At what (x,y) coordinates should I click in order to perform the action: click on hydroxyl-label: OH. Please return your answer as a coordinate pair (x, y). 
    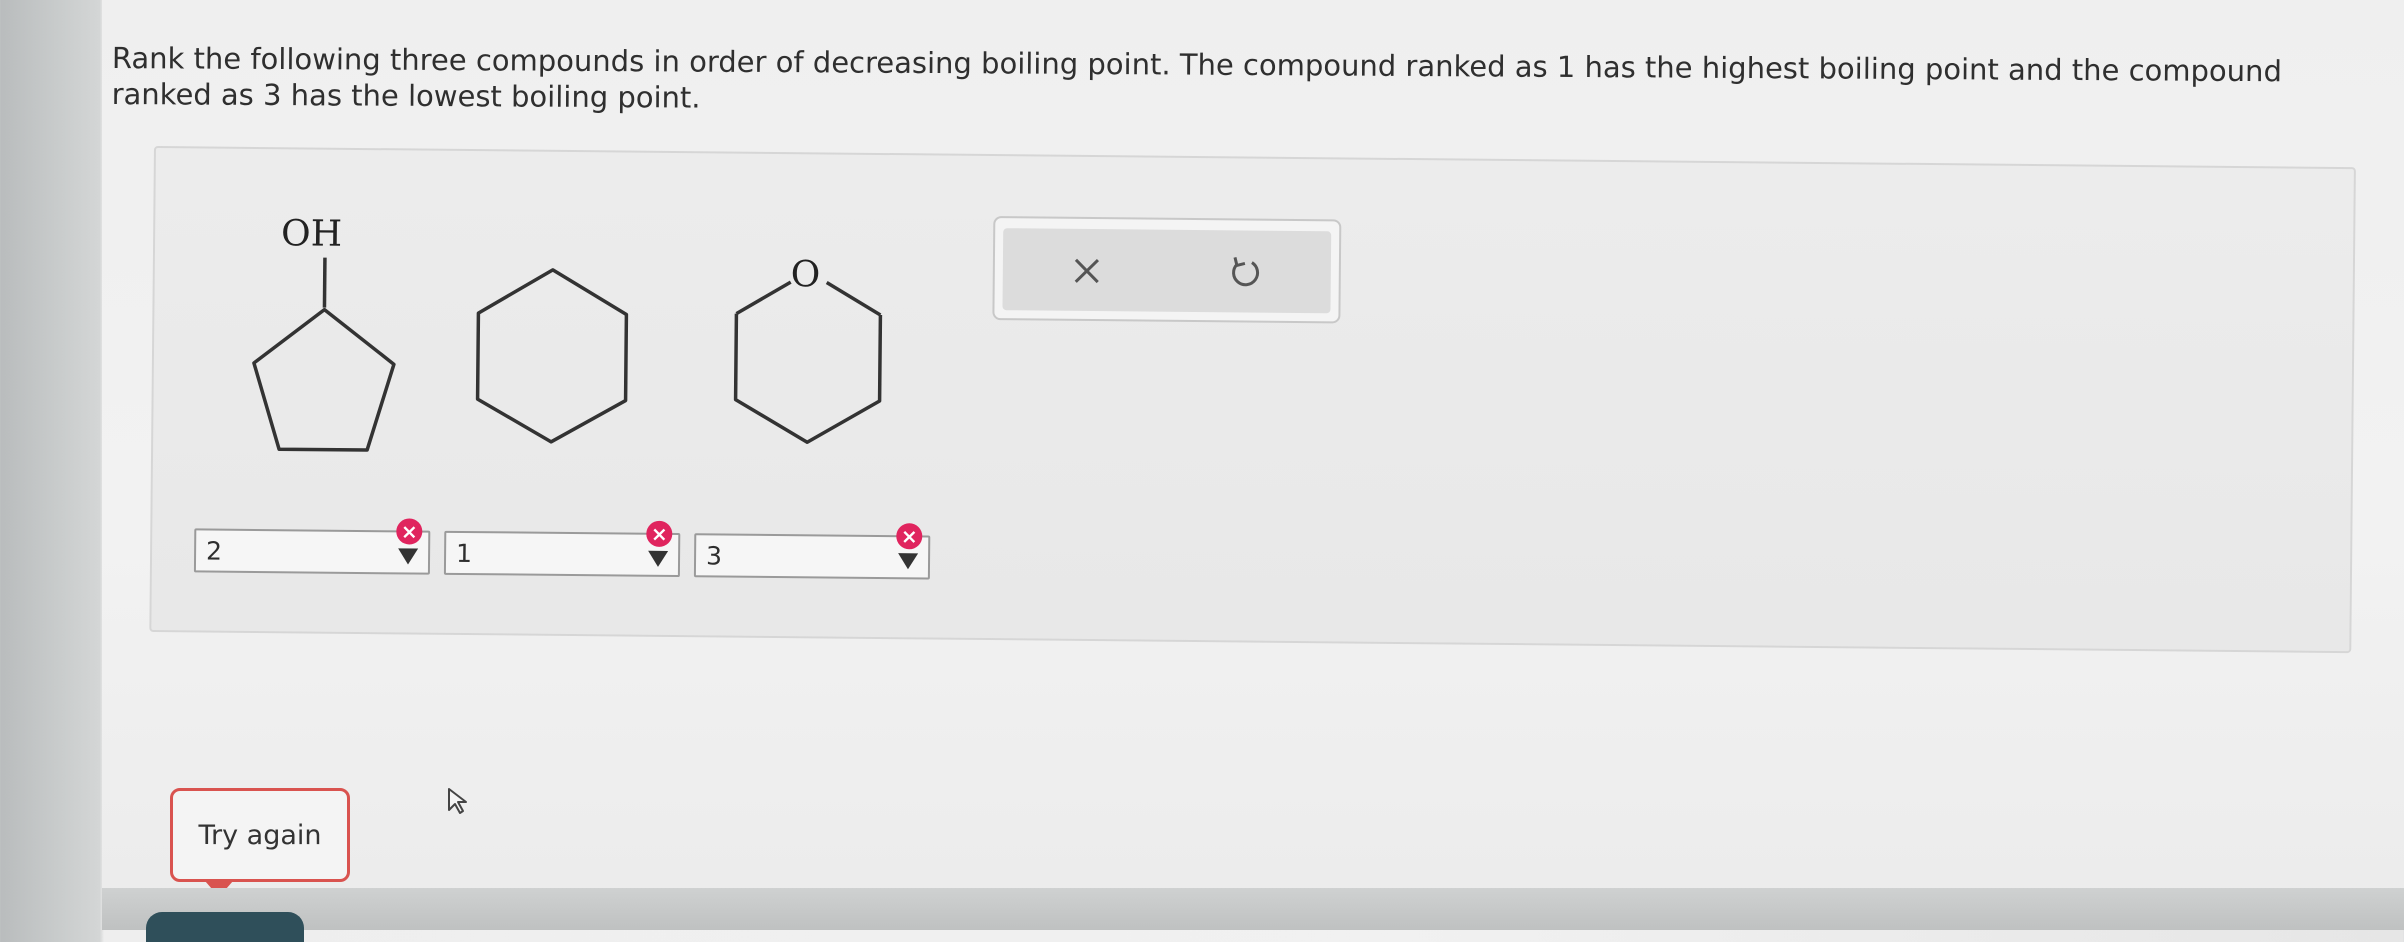
    Looking at the image, I should click on (311, 234).